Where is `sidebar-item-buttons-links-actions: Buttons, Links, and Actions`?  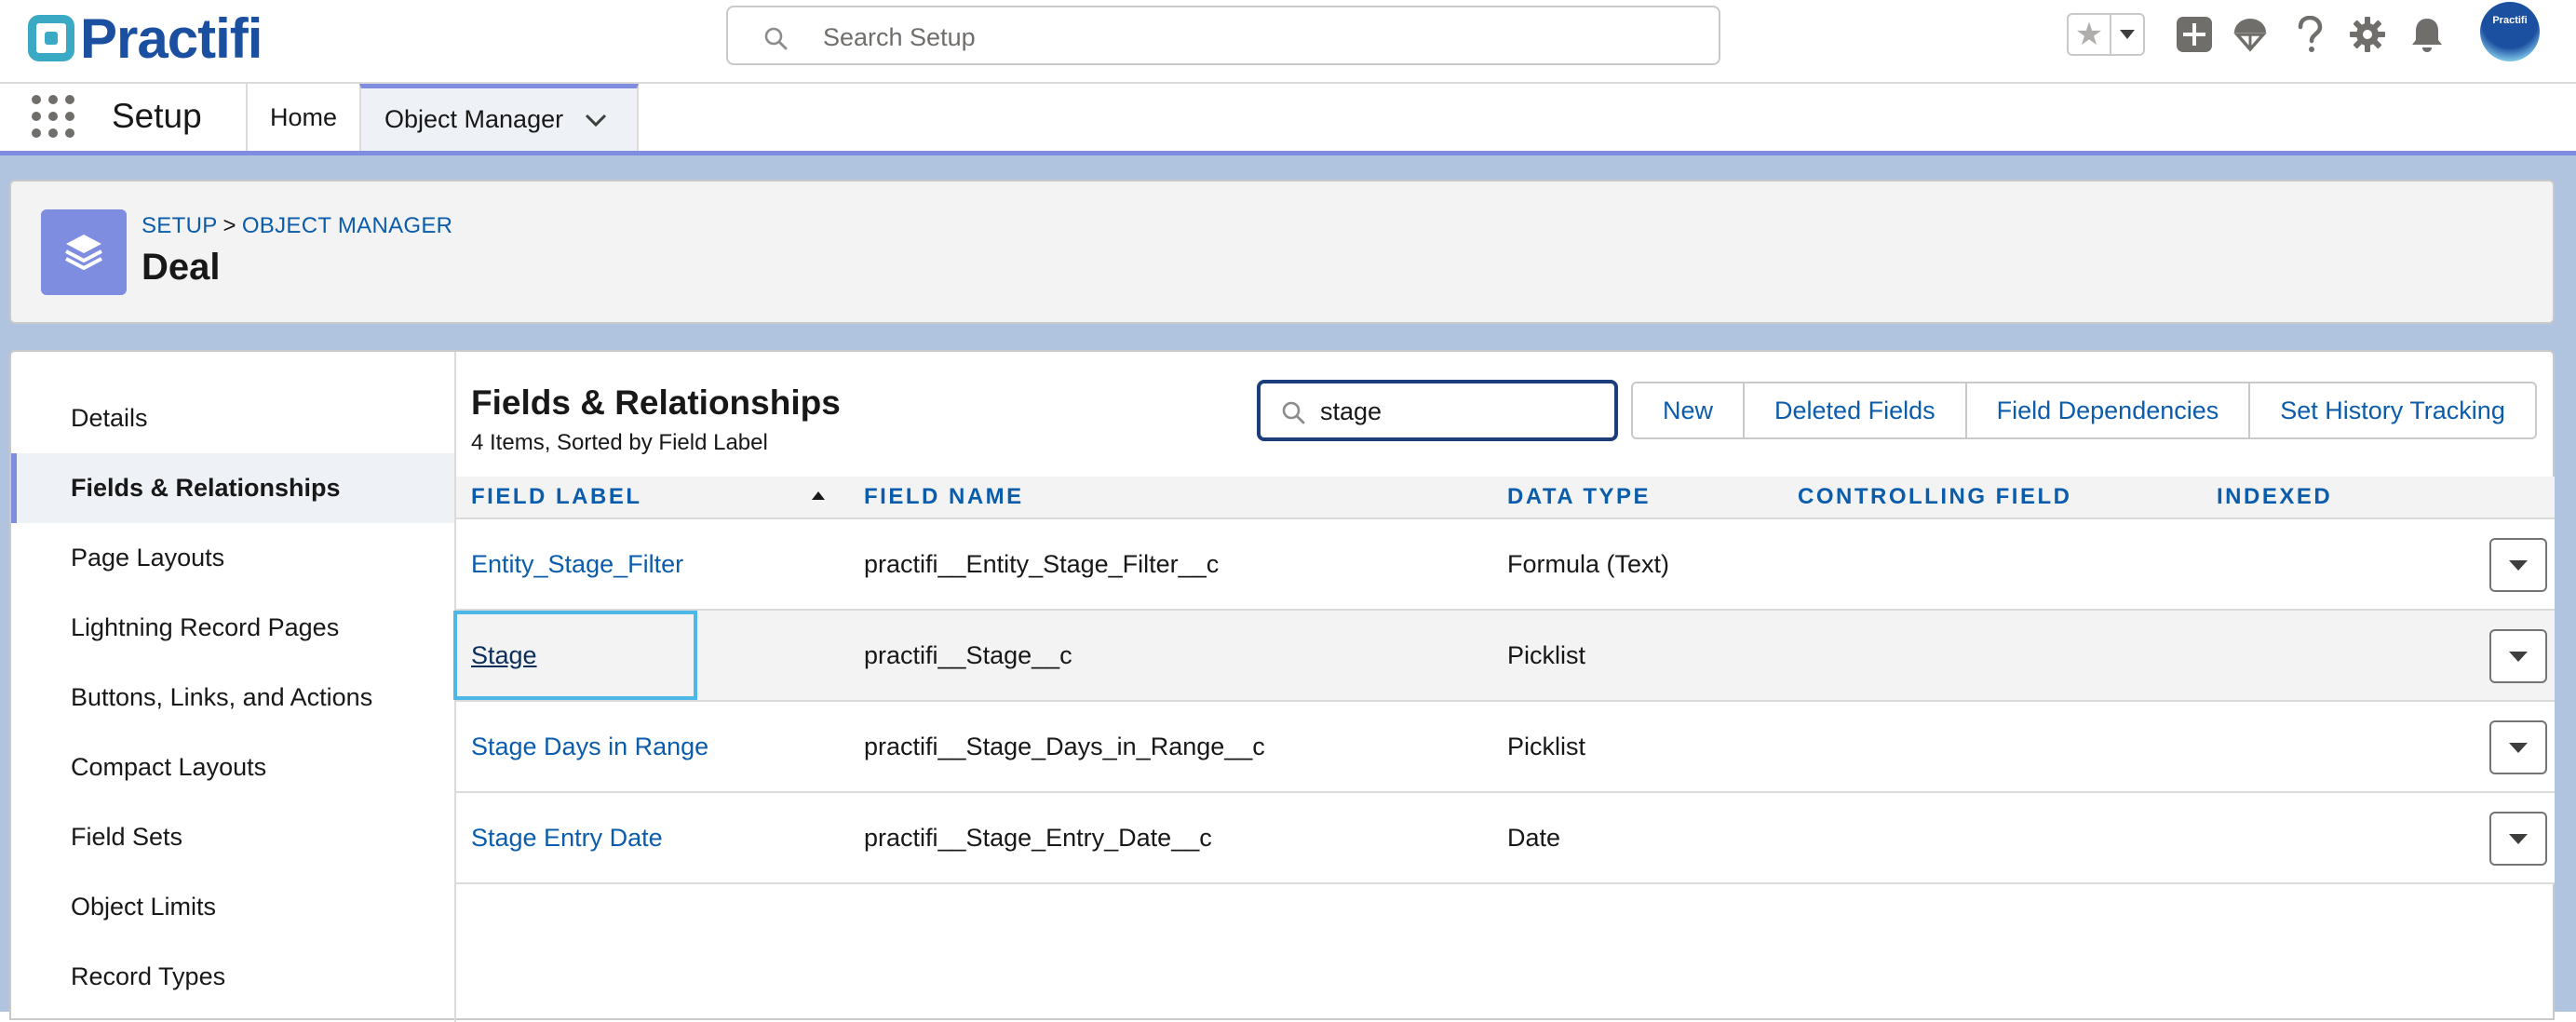
sidebar-item-buttons-links-actions: Buttons, Links, and Actions is located at coordinates (232, 698).